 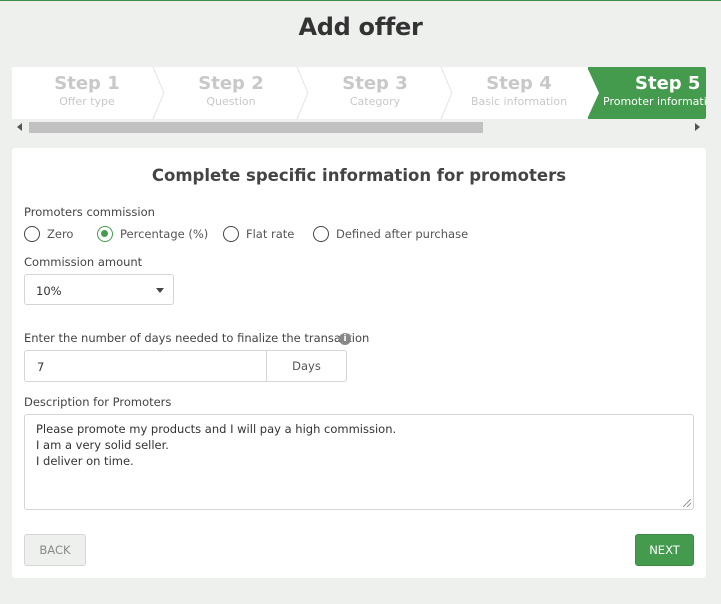 I want to click on step-5: Step 5 Promoter information, so click(x=647, y=93).